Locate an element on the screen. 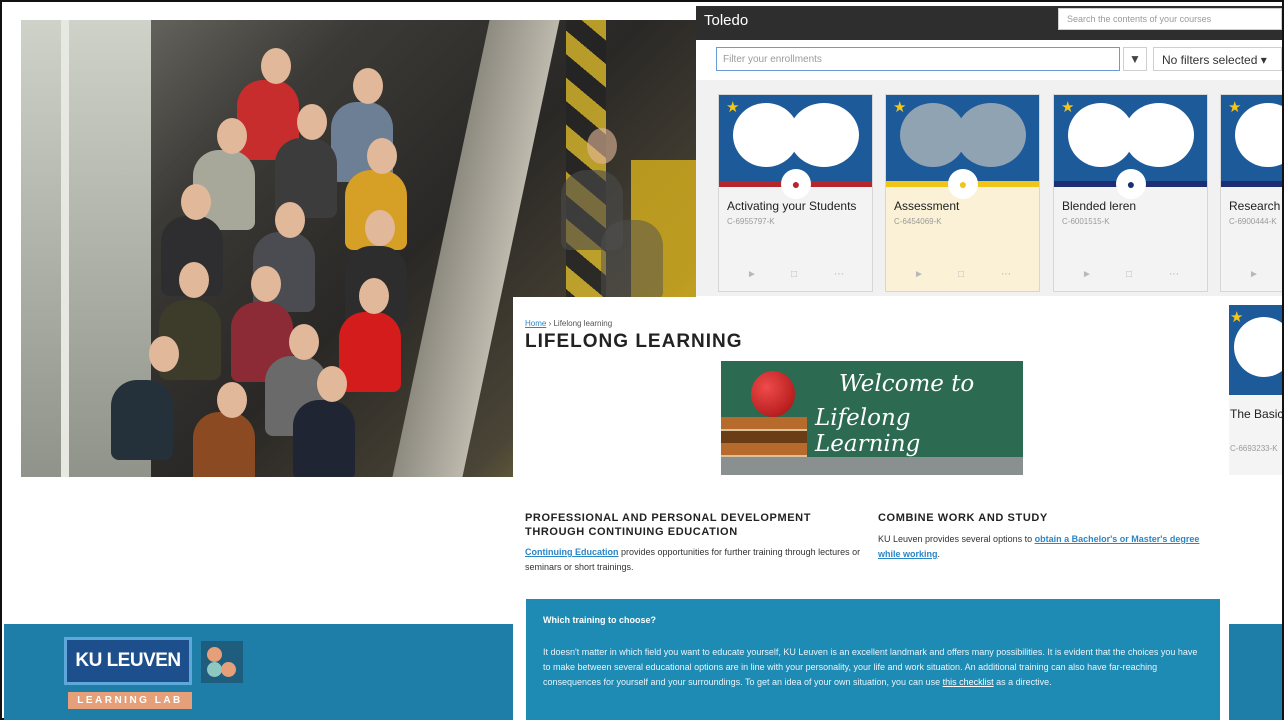 The height and width of the screenshot is (720, 1284). filter-select: No filters selected ▾ is located at coordinates (1217, 59).